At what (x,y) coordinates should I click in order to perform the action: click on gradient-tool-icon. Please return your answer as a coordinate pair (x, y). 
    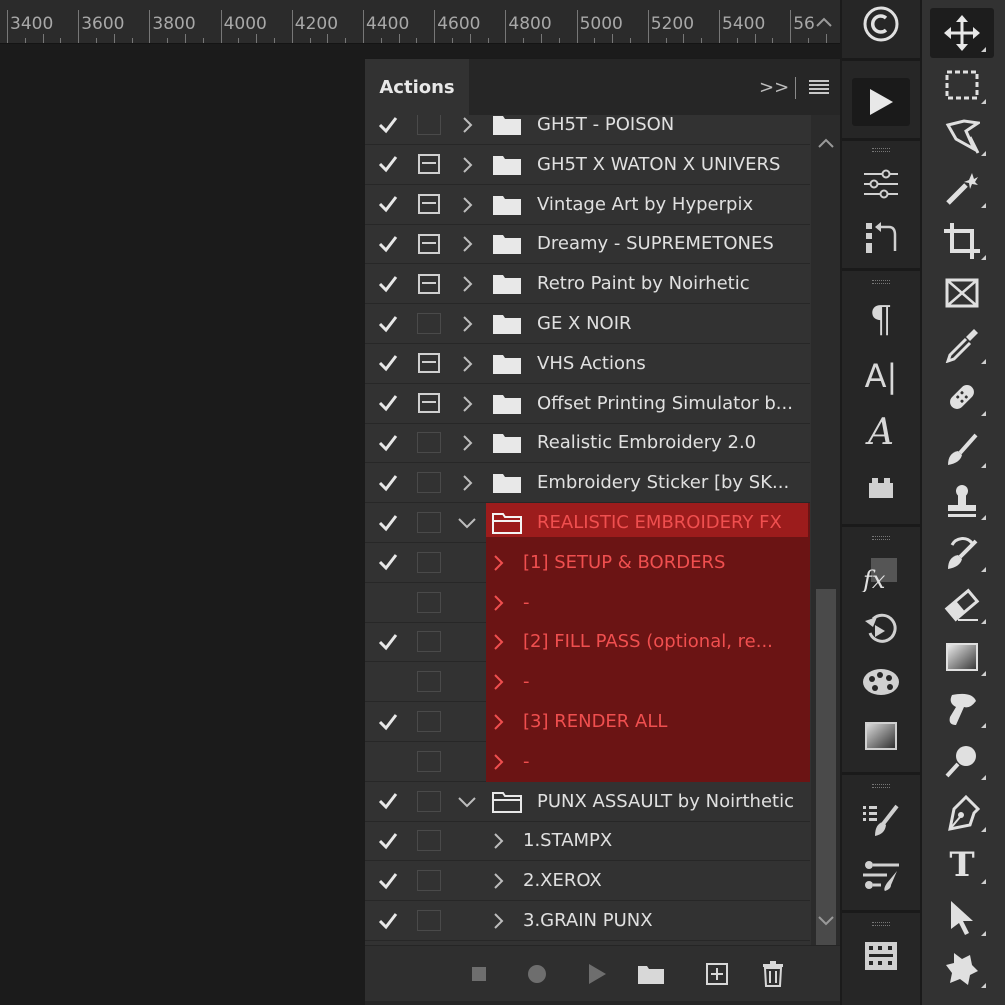
    Looking at the image, I should click on (962, 657).